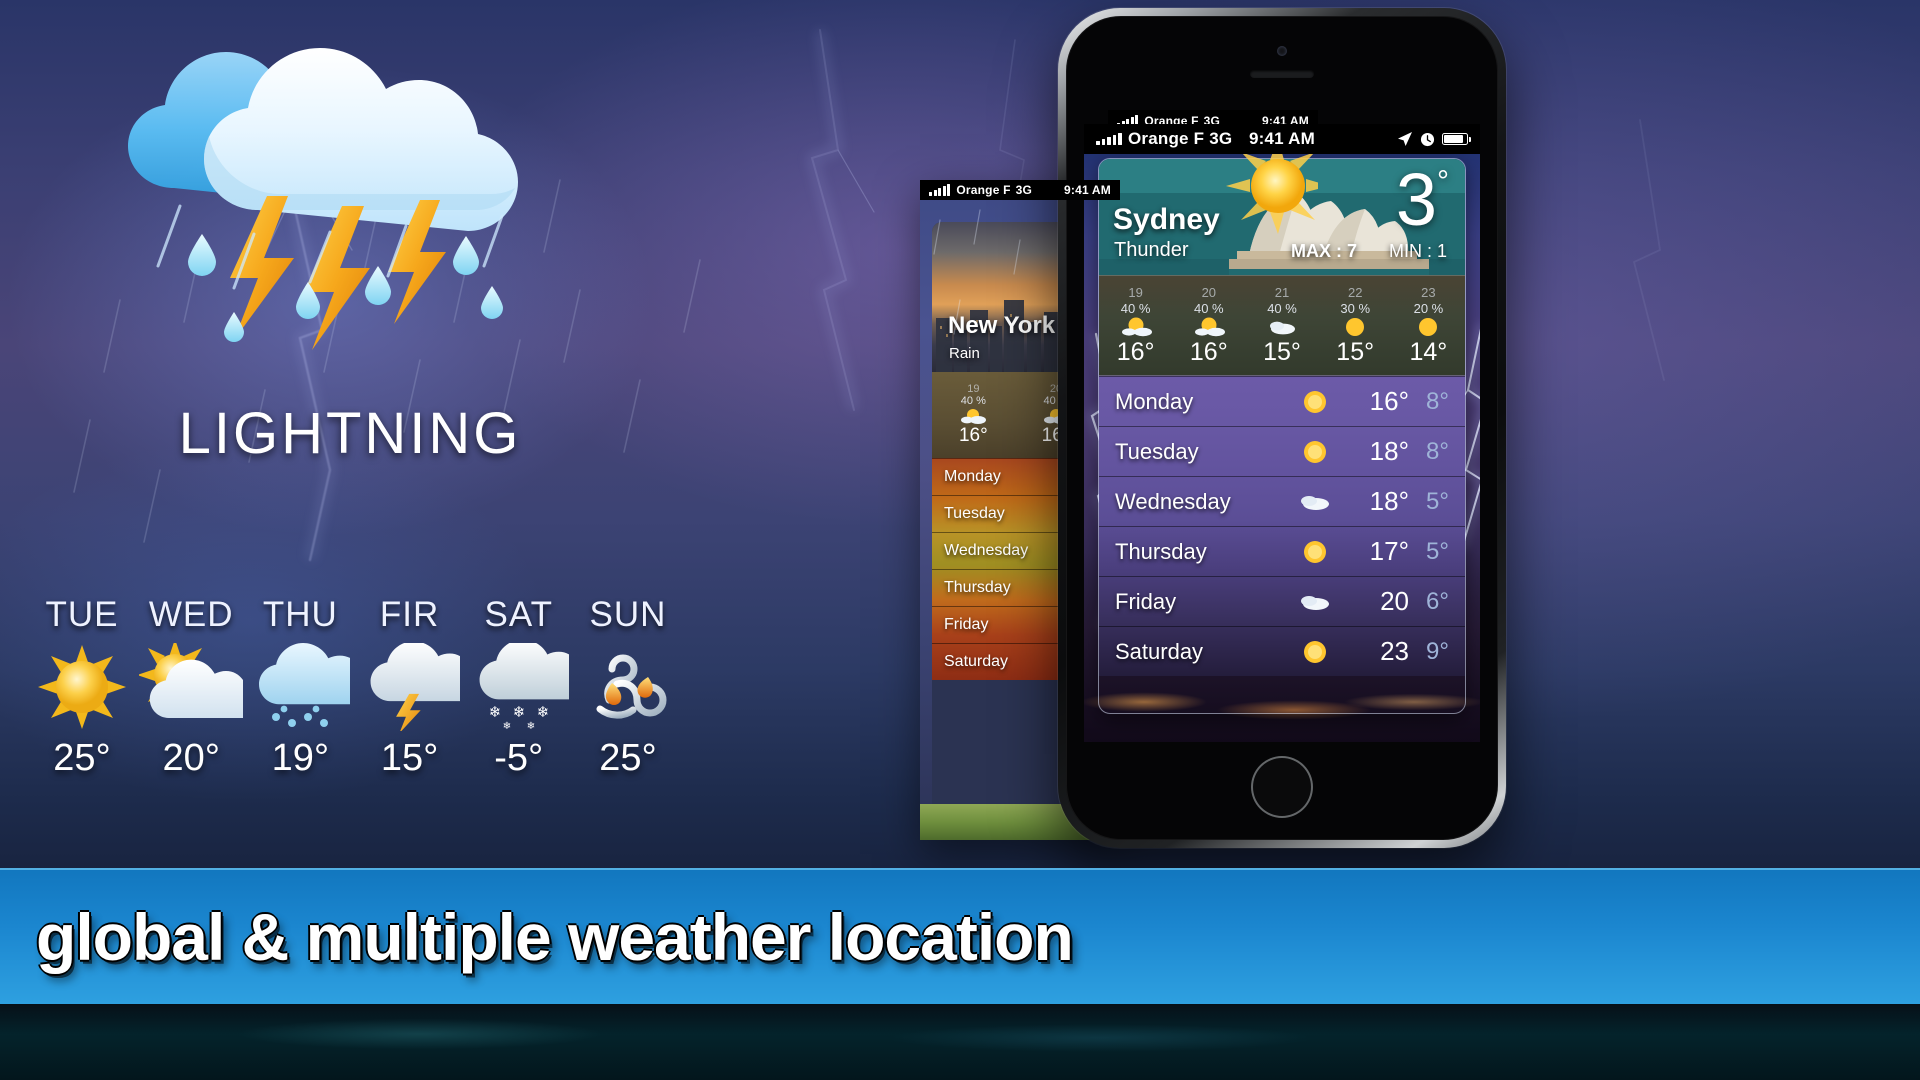 The image size is (1920, 1080). What do you see at coordinates (300, 758) in the screenshot?
I see `hero-day-temp: 19°` at bounding box center [300, 758].